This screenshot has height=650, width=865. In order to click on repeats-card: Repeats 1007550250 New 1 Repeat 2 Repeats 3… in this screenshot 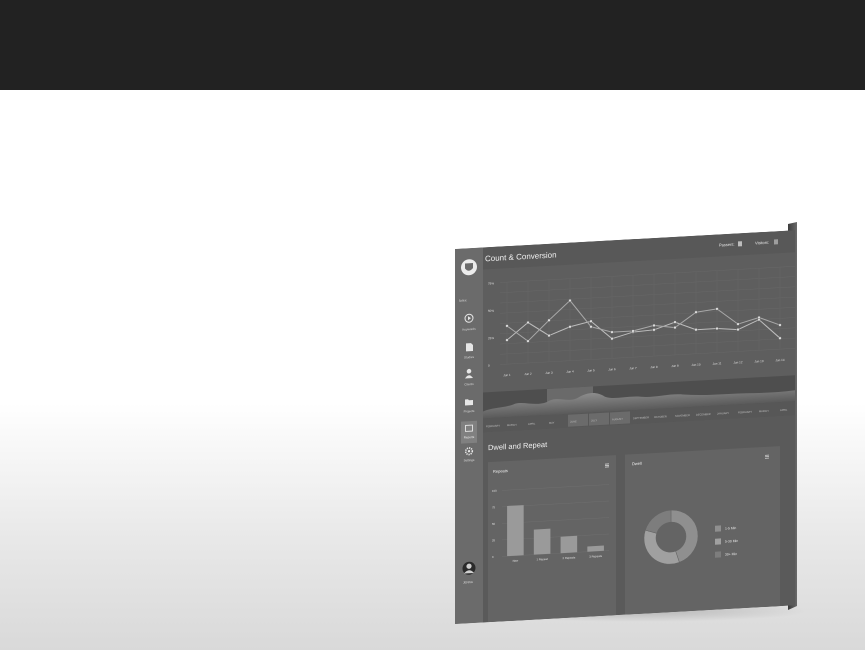, I will do `click(552, 539)`.